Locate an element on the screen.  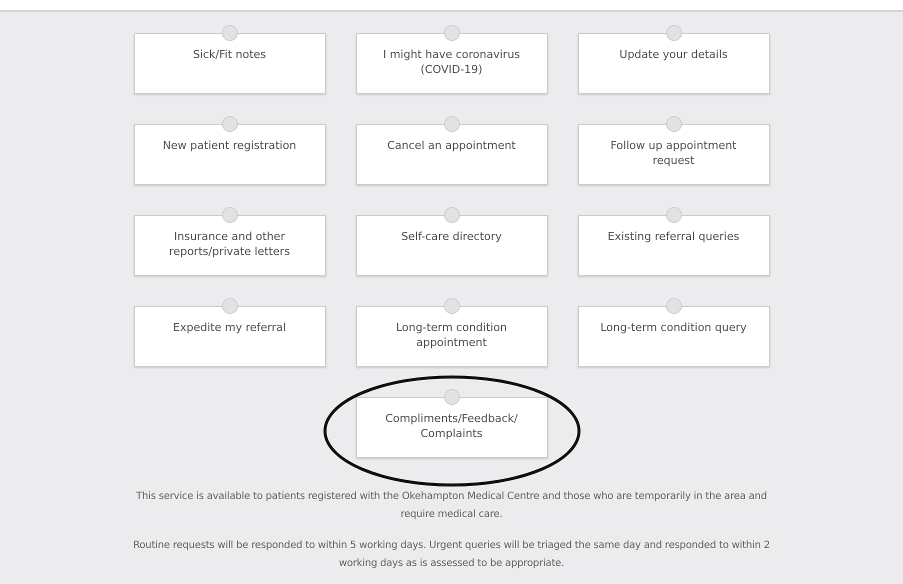
service-tile: Long-term condition appointment is located at coordinates (452, 336).